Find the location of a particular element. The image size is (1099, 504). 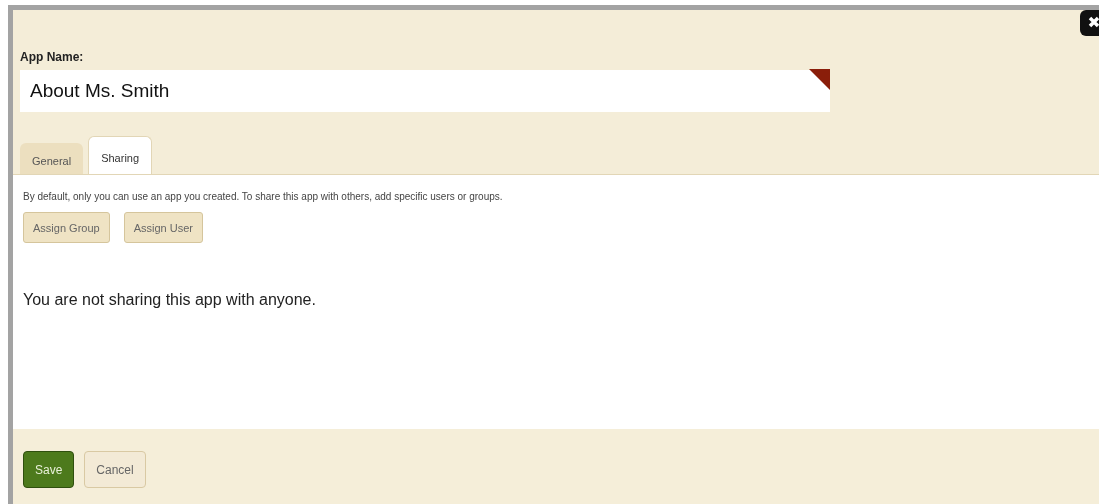

empty-message: You are not sharing this app with anyone. is located at coordinates (170, 300).